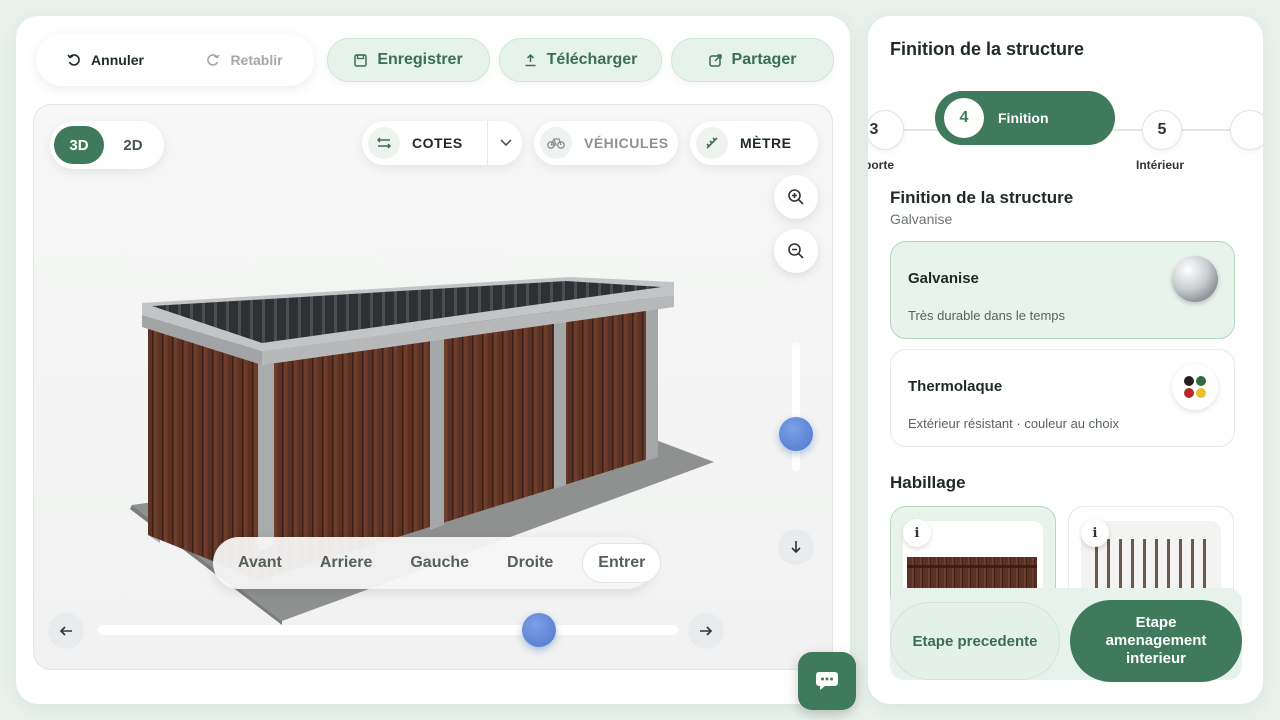 This screenshot has width=1280, height=720. I want to click on view-avant-button: Avant, so click(260, 563).